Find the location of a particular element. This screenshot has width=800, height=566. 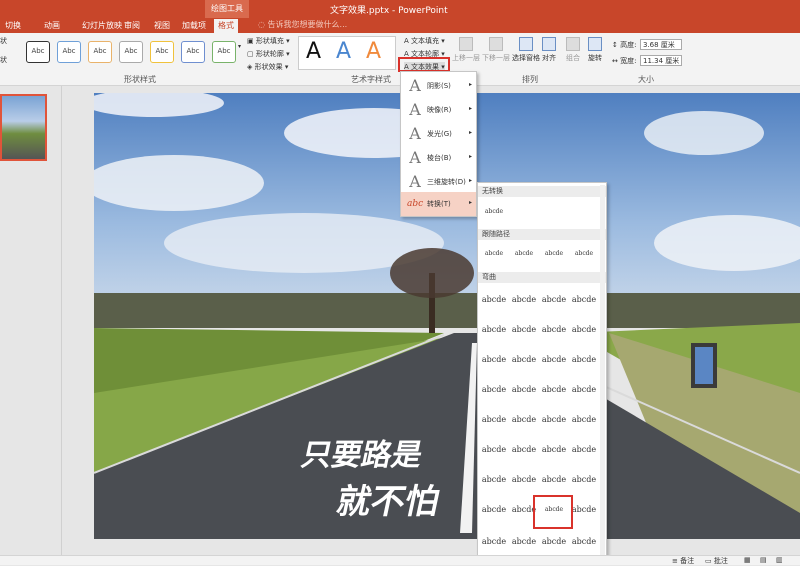

slide-text-line1: 只要路是 is located at coordinates (362, 455).